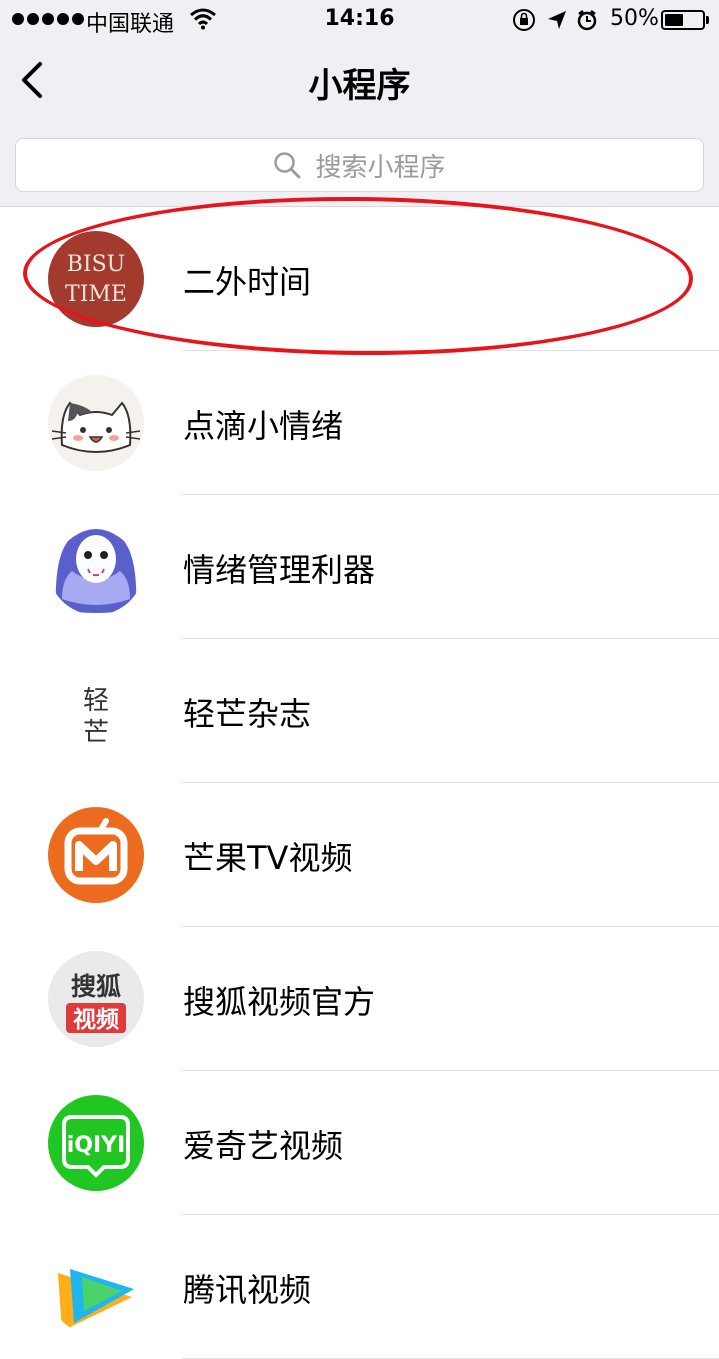 This screenshot has height=1359, width=719. What do you see at coordinates (96, 423) in the screenshot?
I see `cat-face-icon` at bounding box center [96, 423].